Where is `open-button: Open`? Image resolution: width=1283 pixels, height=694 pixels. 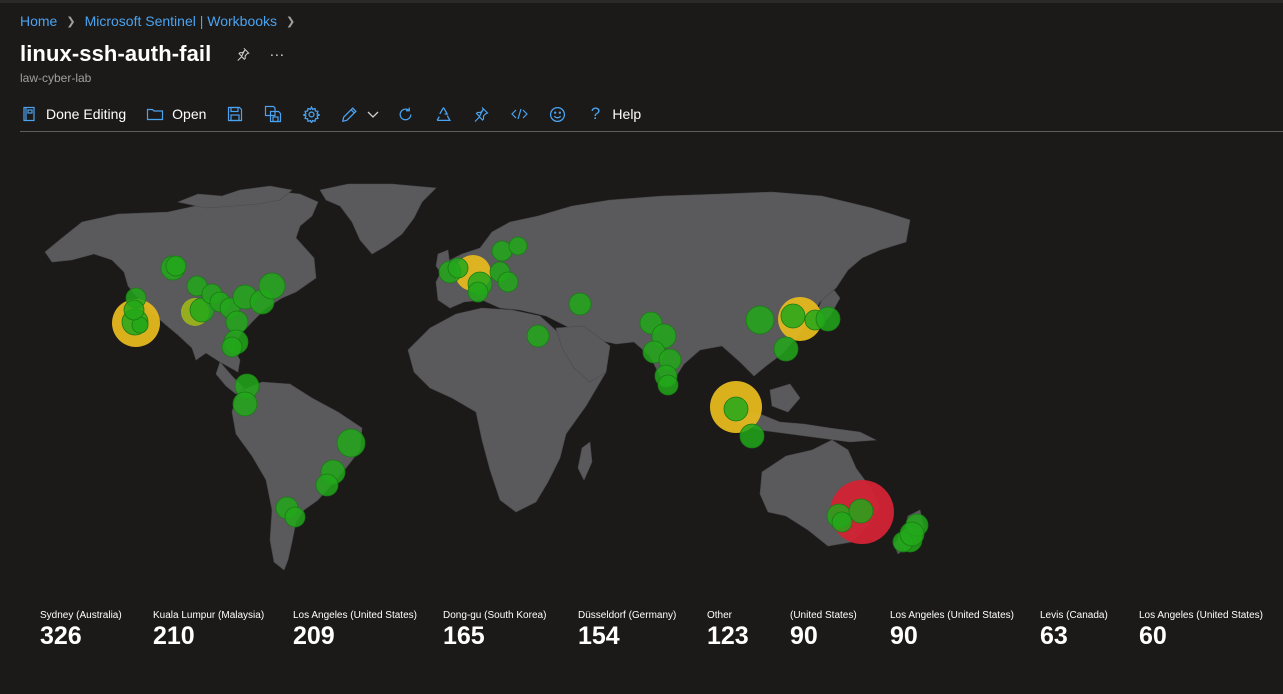
open-button: Open is located at coordinates (176, 114).